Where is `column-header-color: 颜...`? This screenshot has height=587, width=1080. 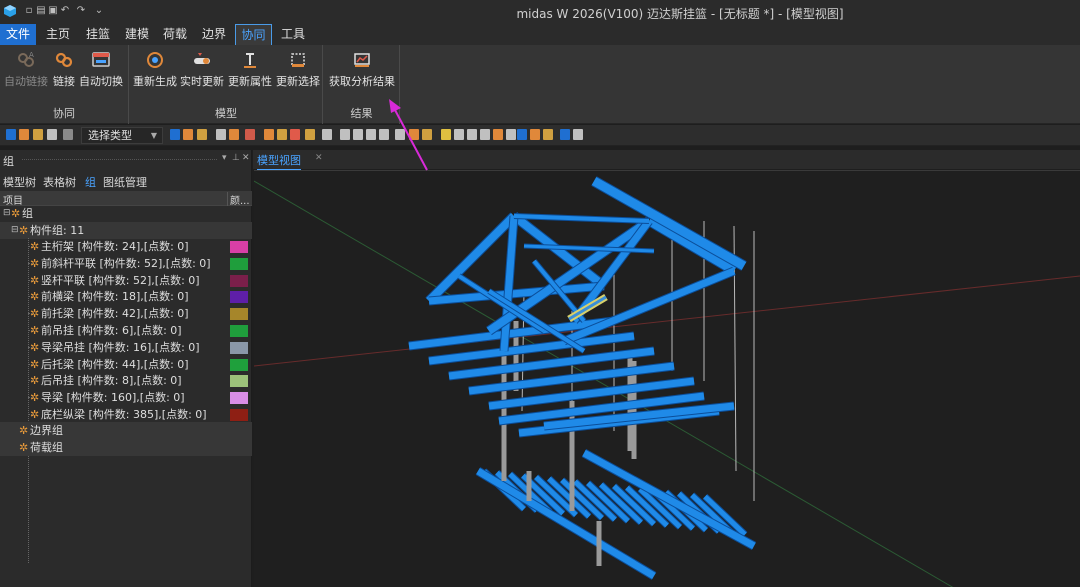 column-header-color: 颜... is located at coordinates (238, 199).